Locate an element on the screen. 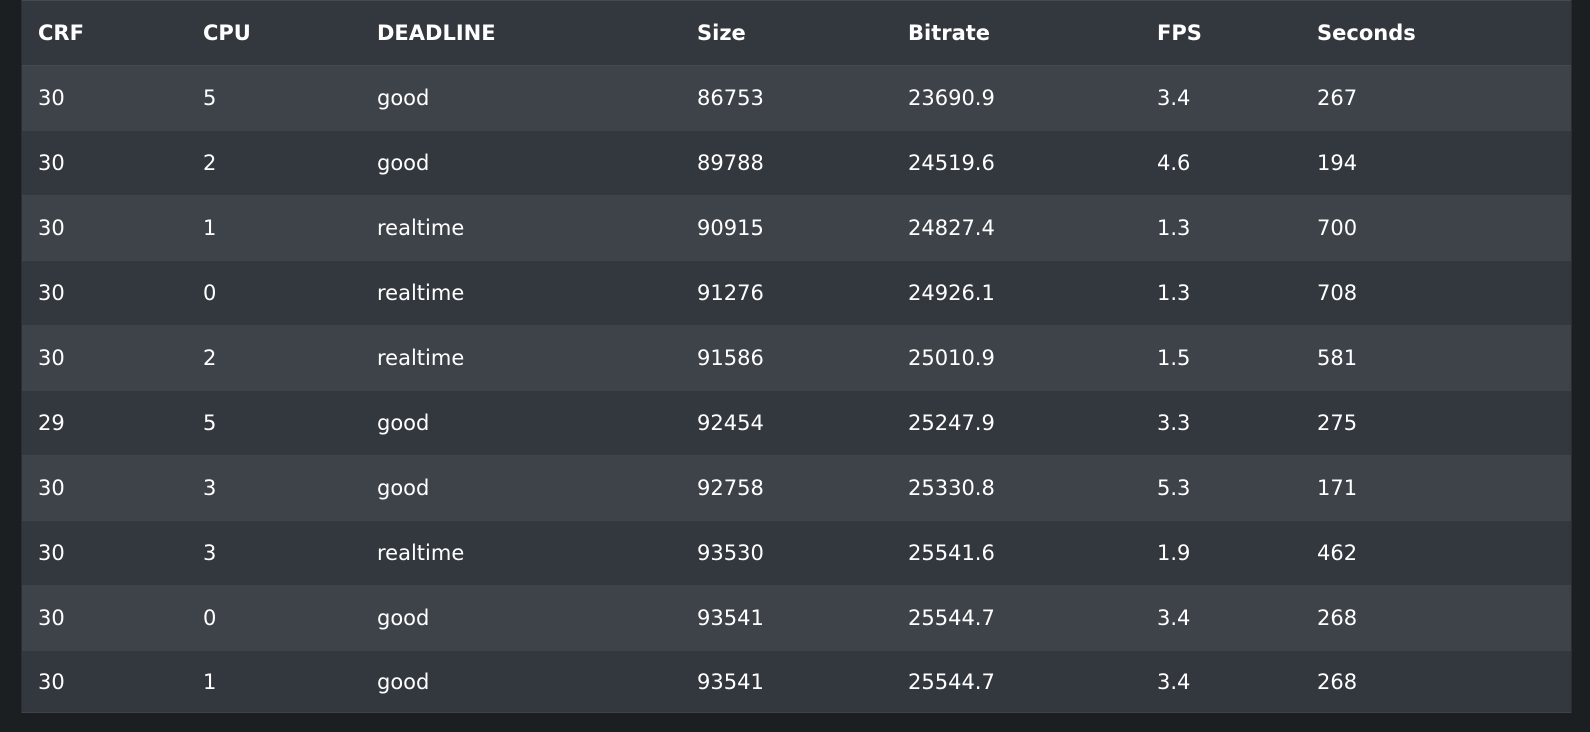 The image size is (1590, 732). cell-size: 92454 is located at coordinates (730, 423).